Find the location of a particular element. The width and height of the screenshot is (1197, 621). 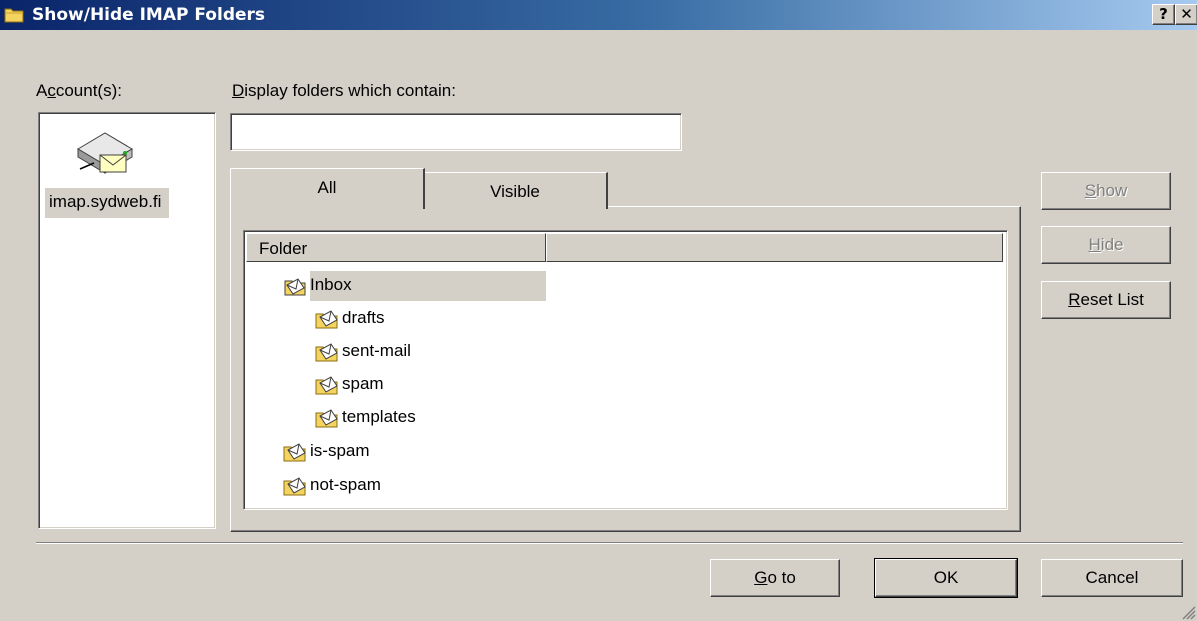

account-label: imap.sydweb.fi is located at coordinates (105, 201).